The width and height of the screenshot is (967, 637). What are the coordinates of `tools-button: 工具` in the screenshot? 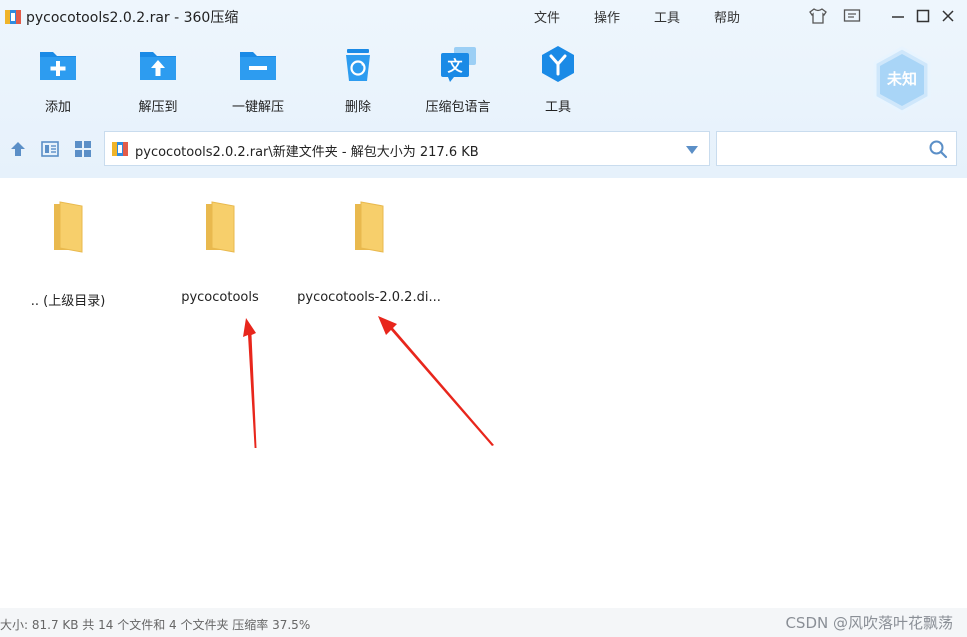 It's located at (558, 79).